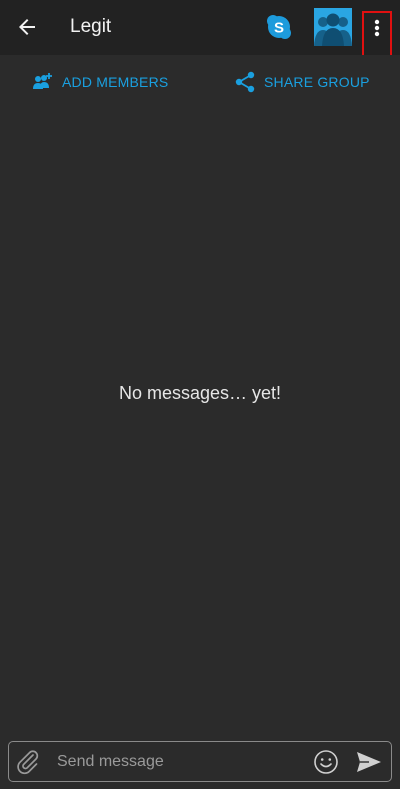 The image size is (400, 789). What do you see at coordinates (377, 28) in the screenshot?
I see `more-vertical-icon` at bounding box center [377, 28].